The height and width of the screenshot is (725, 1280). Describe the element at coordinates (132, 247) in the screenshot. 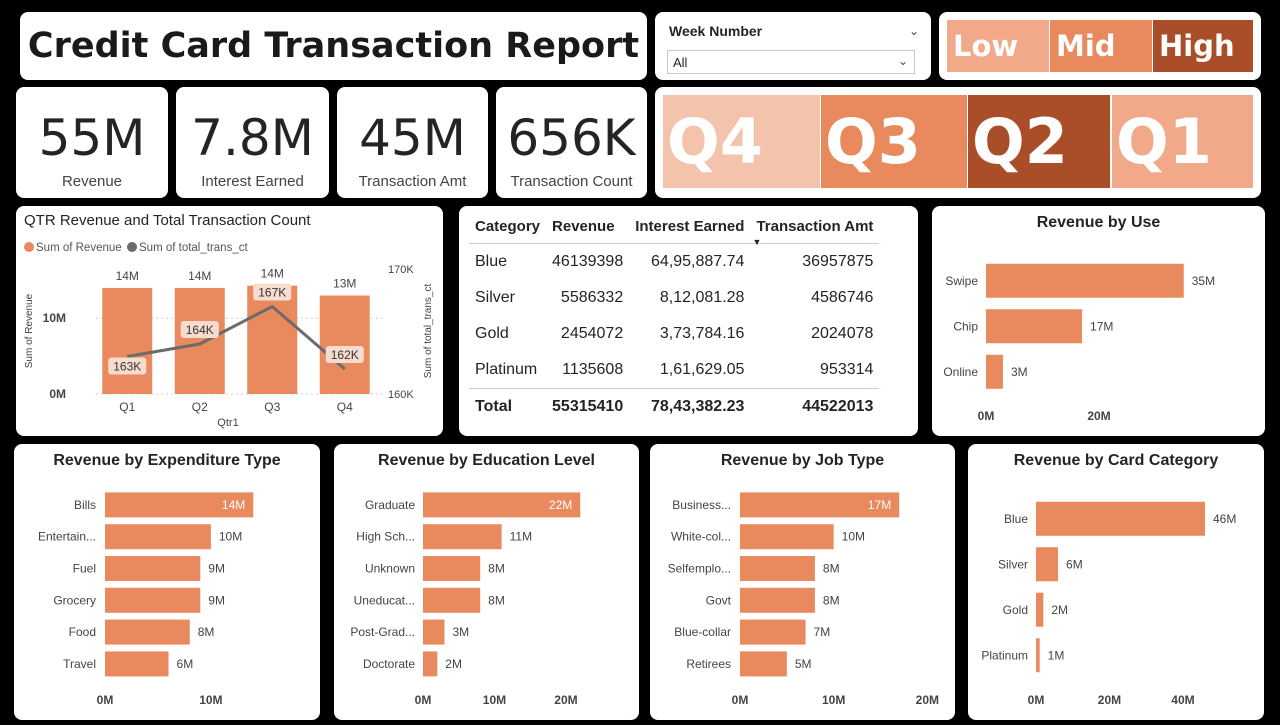

I see `legend-trans-dot` at that location.